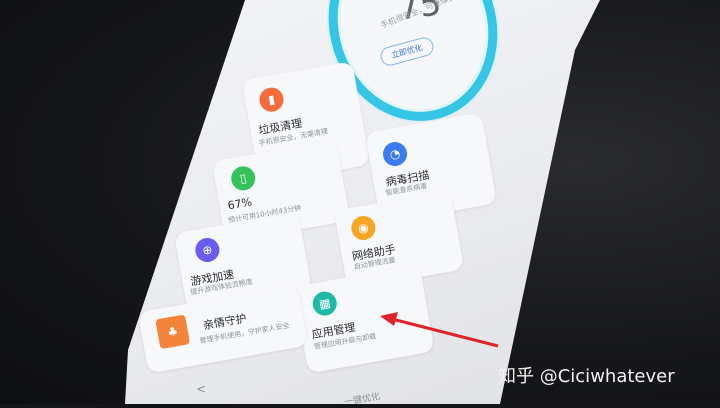  What do you see at coordinates (240, 204) in the screenshot?
I see `battery-percent: 67%` at bounding box center [240, 204].